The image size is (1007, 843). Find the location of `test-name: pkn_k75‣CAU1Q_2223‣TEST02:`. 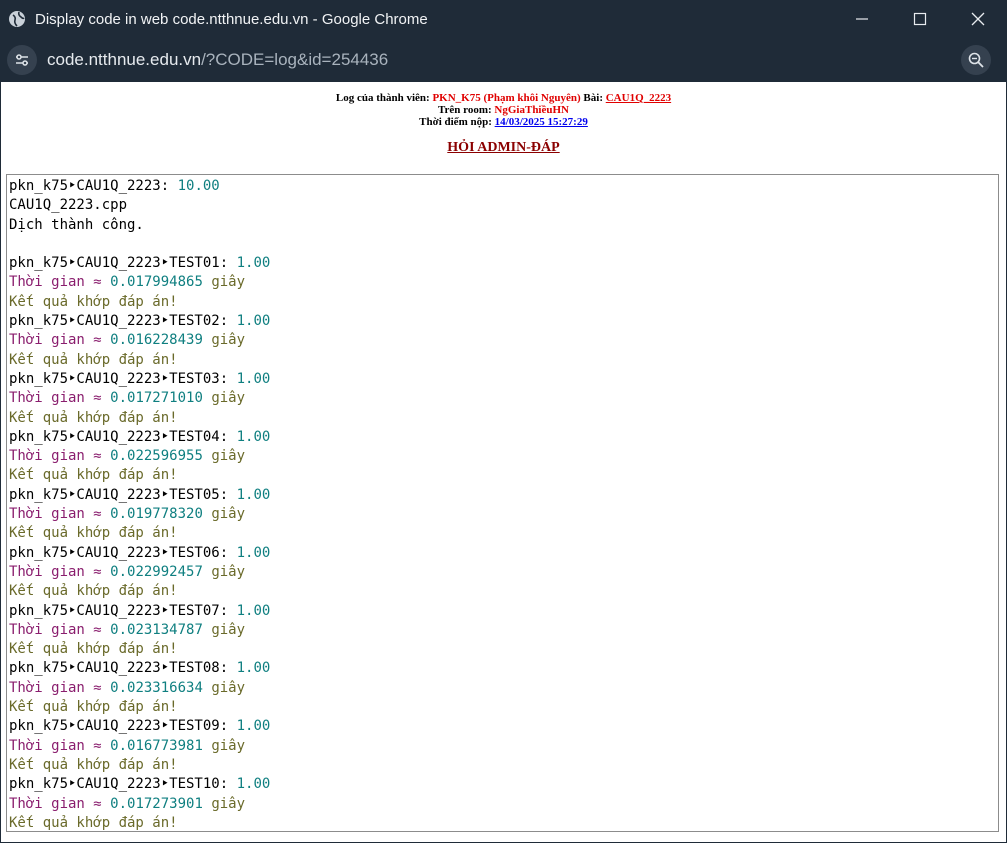

test-name: pkn_k75‣CAU1Q_2223‣TEST02: is located at coordinates (119, 321).